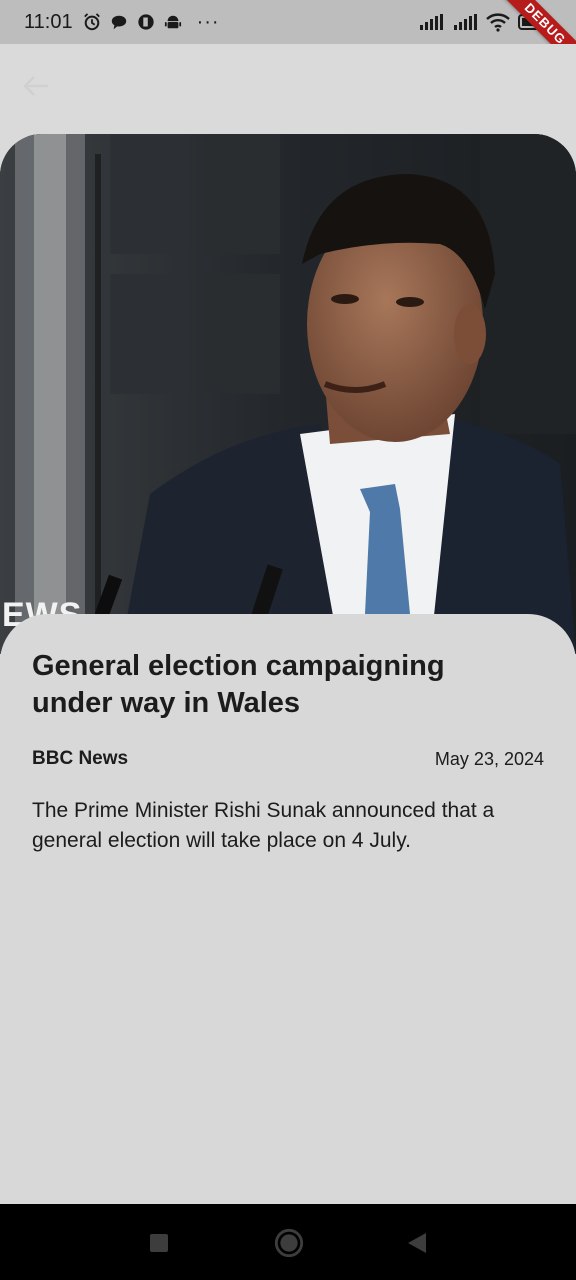 The width and height of the screenshot is (576, 1280). Describe the element at coordinates (91, 22) in the screenshot. I see `alarm-icon` at that location.